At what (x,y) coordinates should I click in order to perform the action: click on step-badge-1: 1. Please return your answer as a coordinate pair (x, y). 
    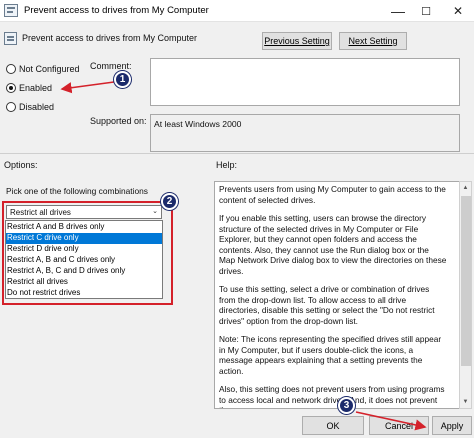
    Looking at the image, I should click on (122, 79).